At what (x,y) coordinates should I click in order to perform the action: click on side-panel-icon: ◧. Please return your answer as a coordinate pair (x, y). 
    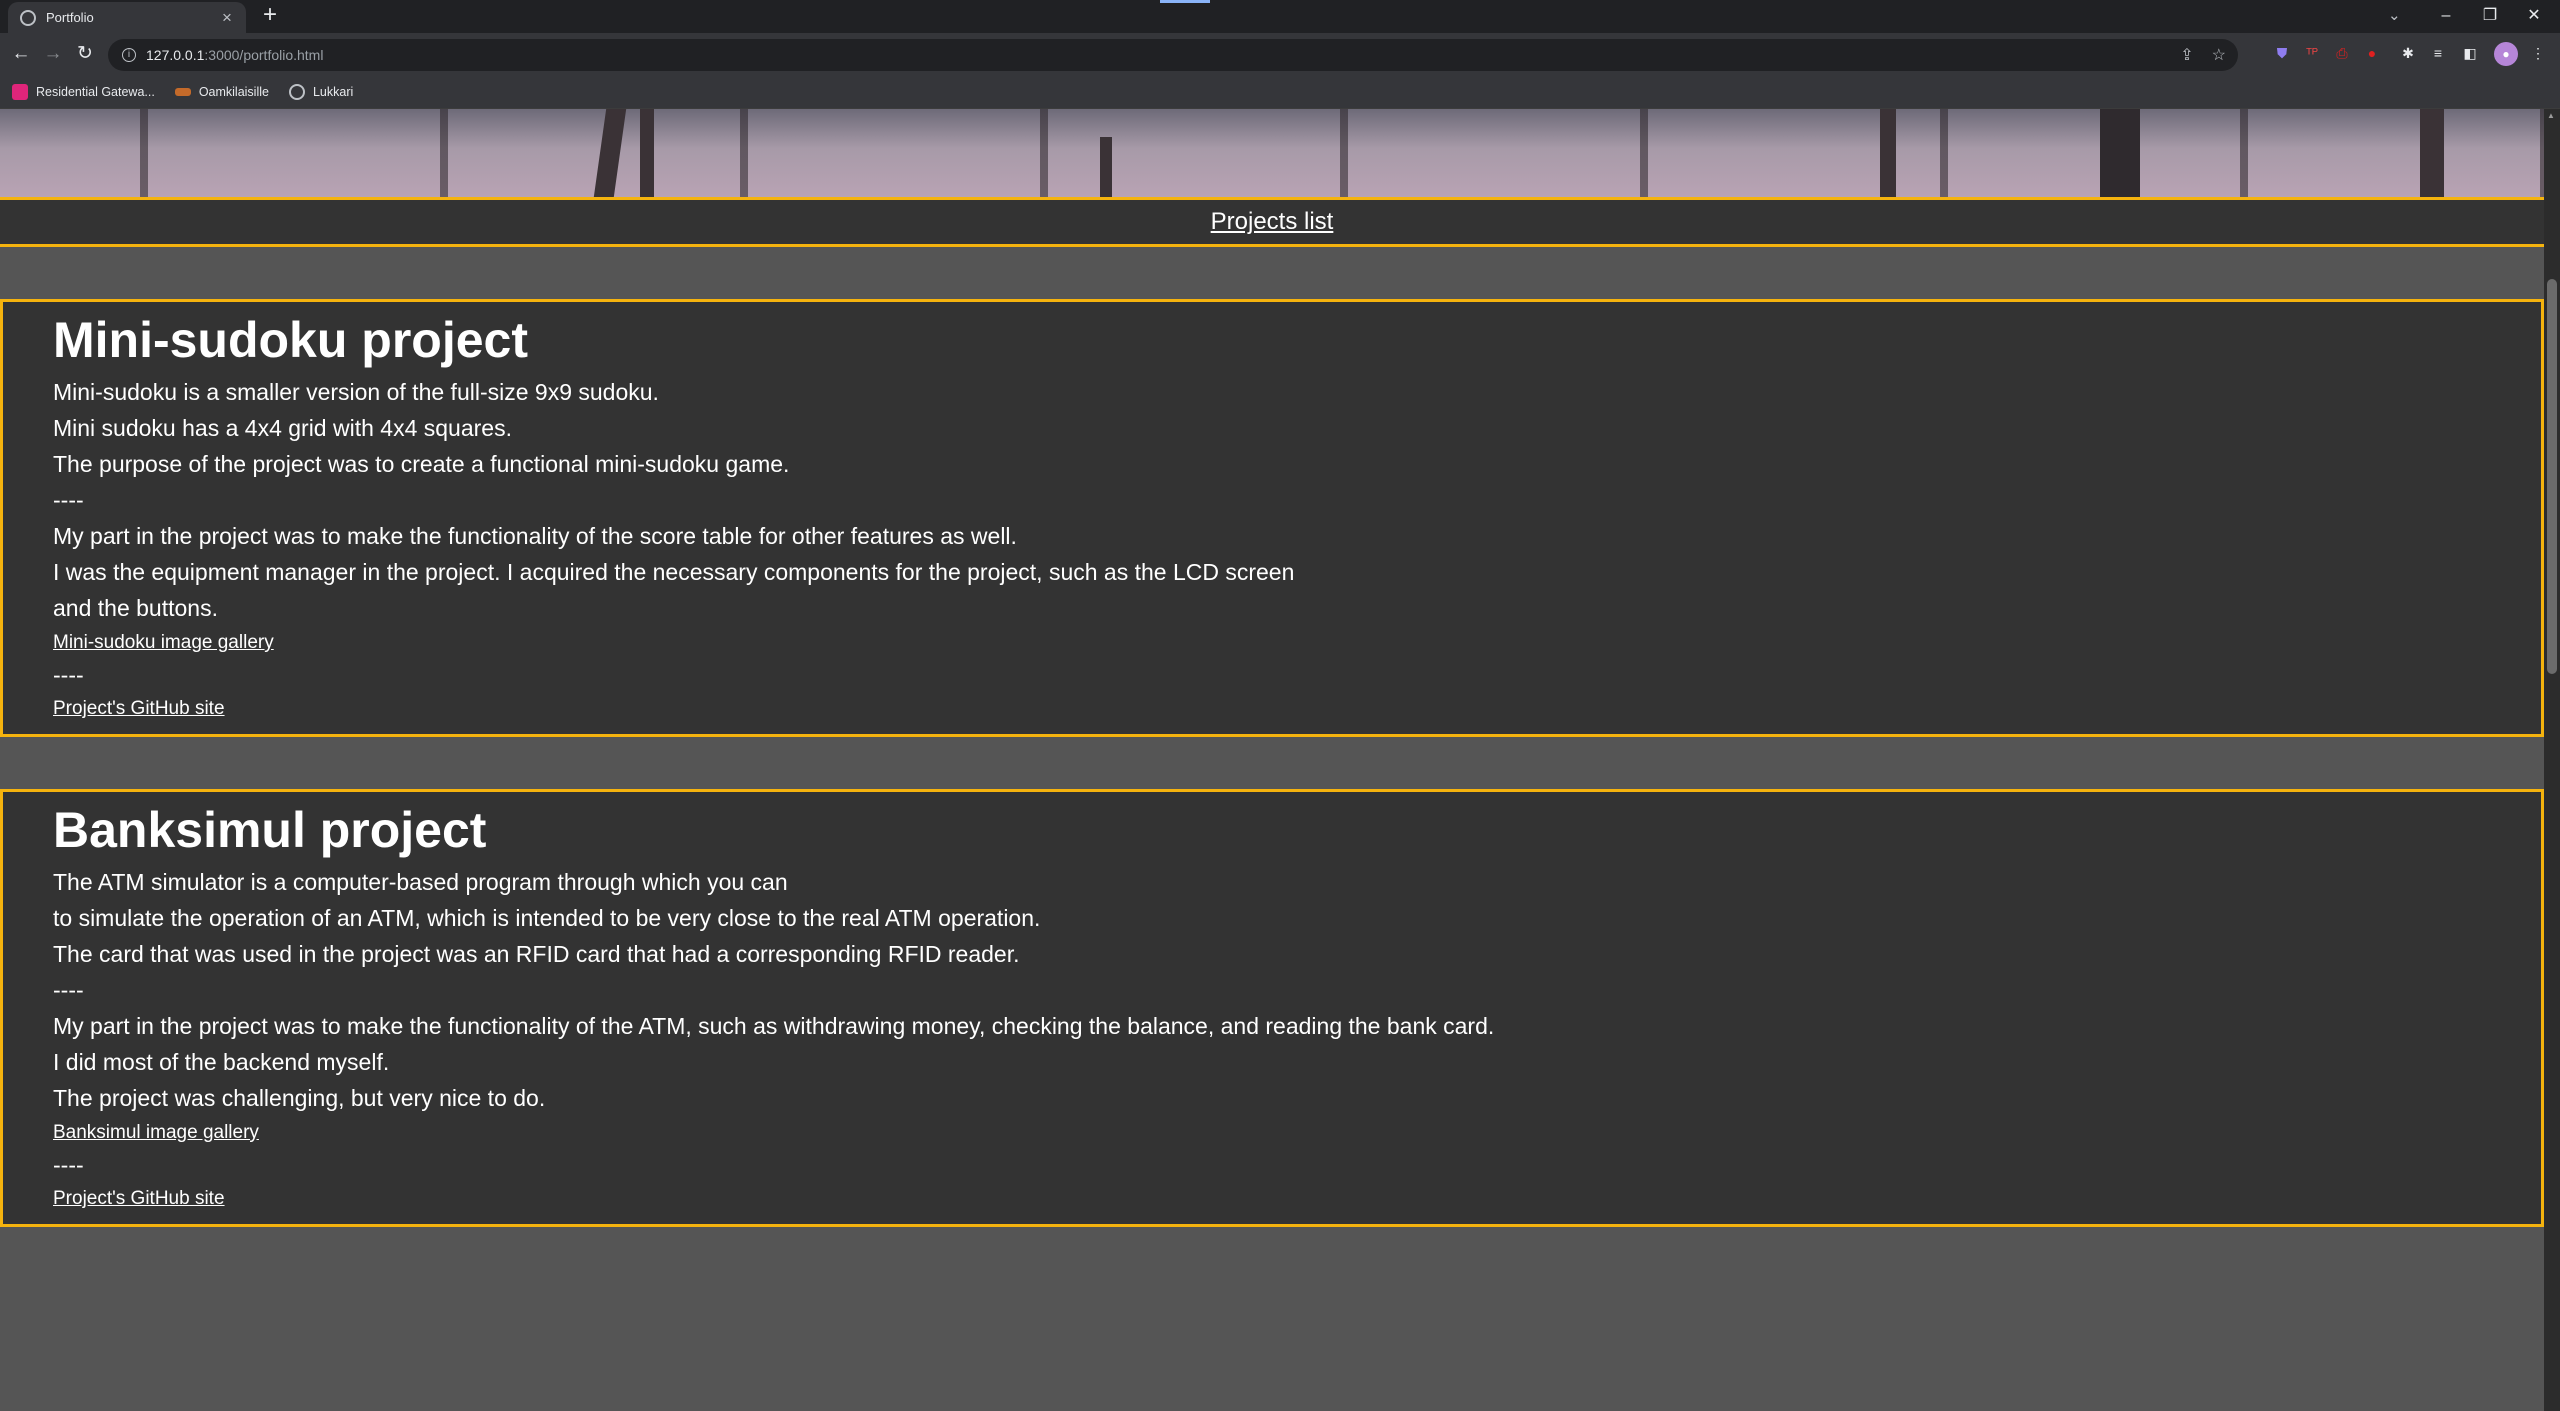
    Looking at the image, I should click on (2470, 53).